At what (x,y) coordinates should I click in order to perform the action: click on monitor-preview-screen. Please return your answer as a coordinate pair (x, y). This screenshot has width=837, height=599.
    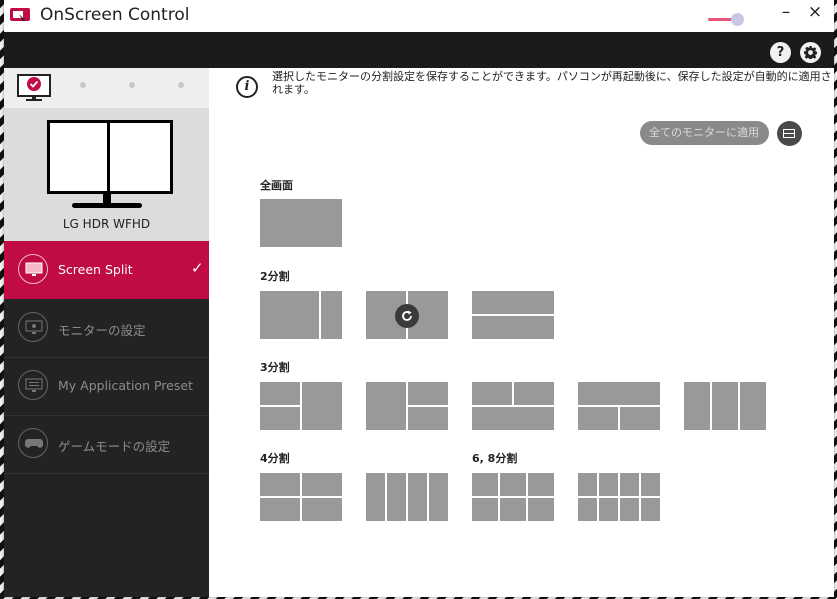
    Looking at the image, I should click on (110, 157).